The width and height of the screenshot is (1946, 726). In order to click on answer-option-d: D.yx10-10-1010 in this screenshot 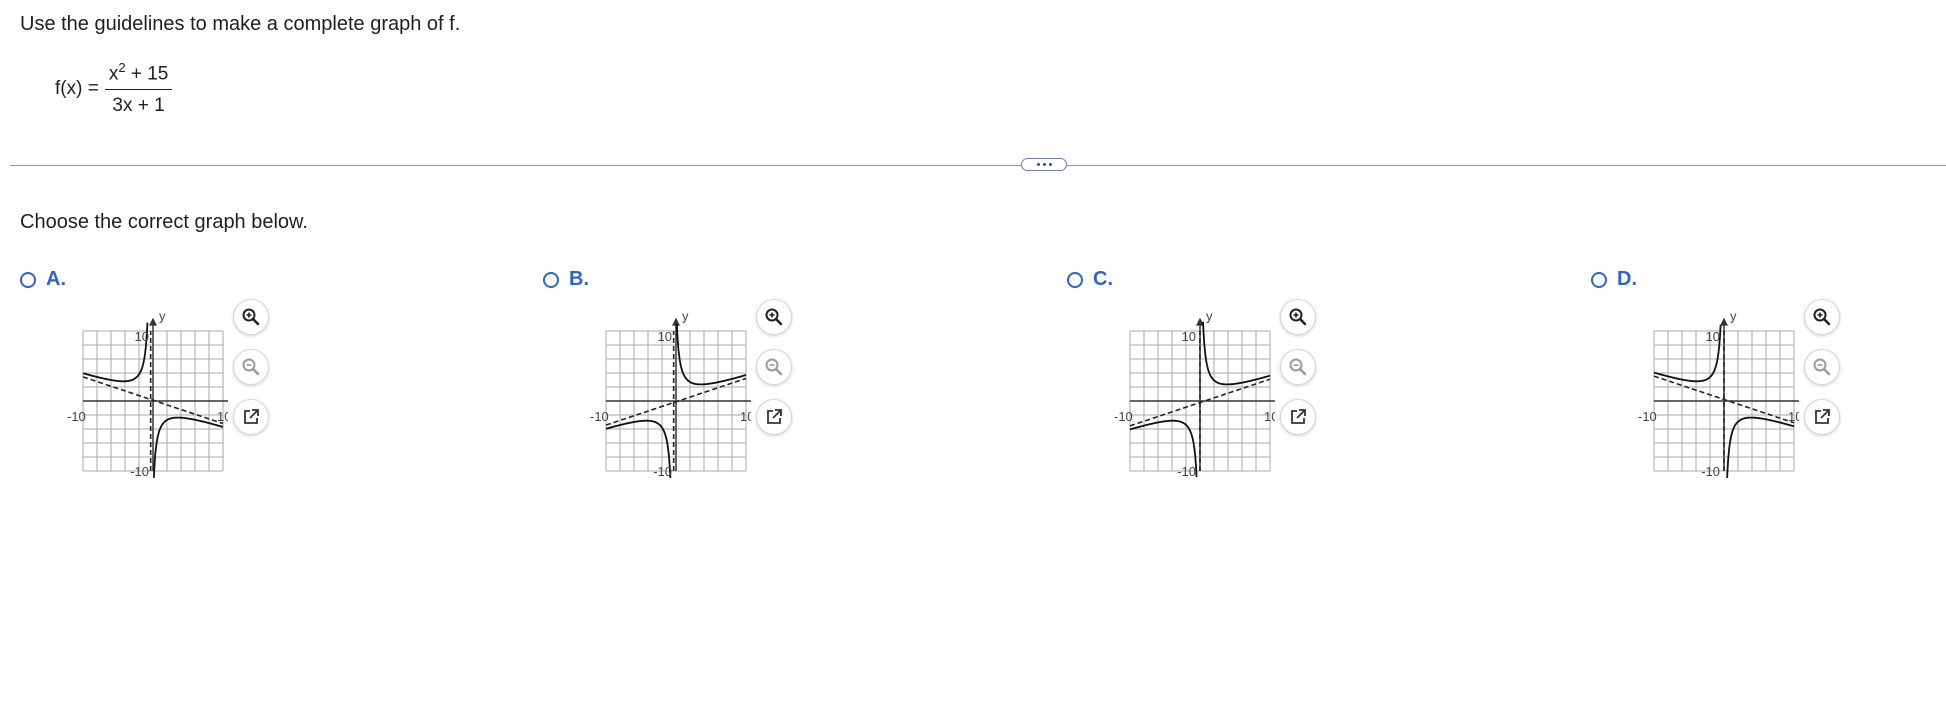, I will do `click(1741, 372)`.